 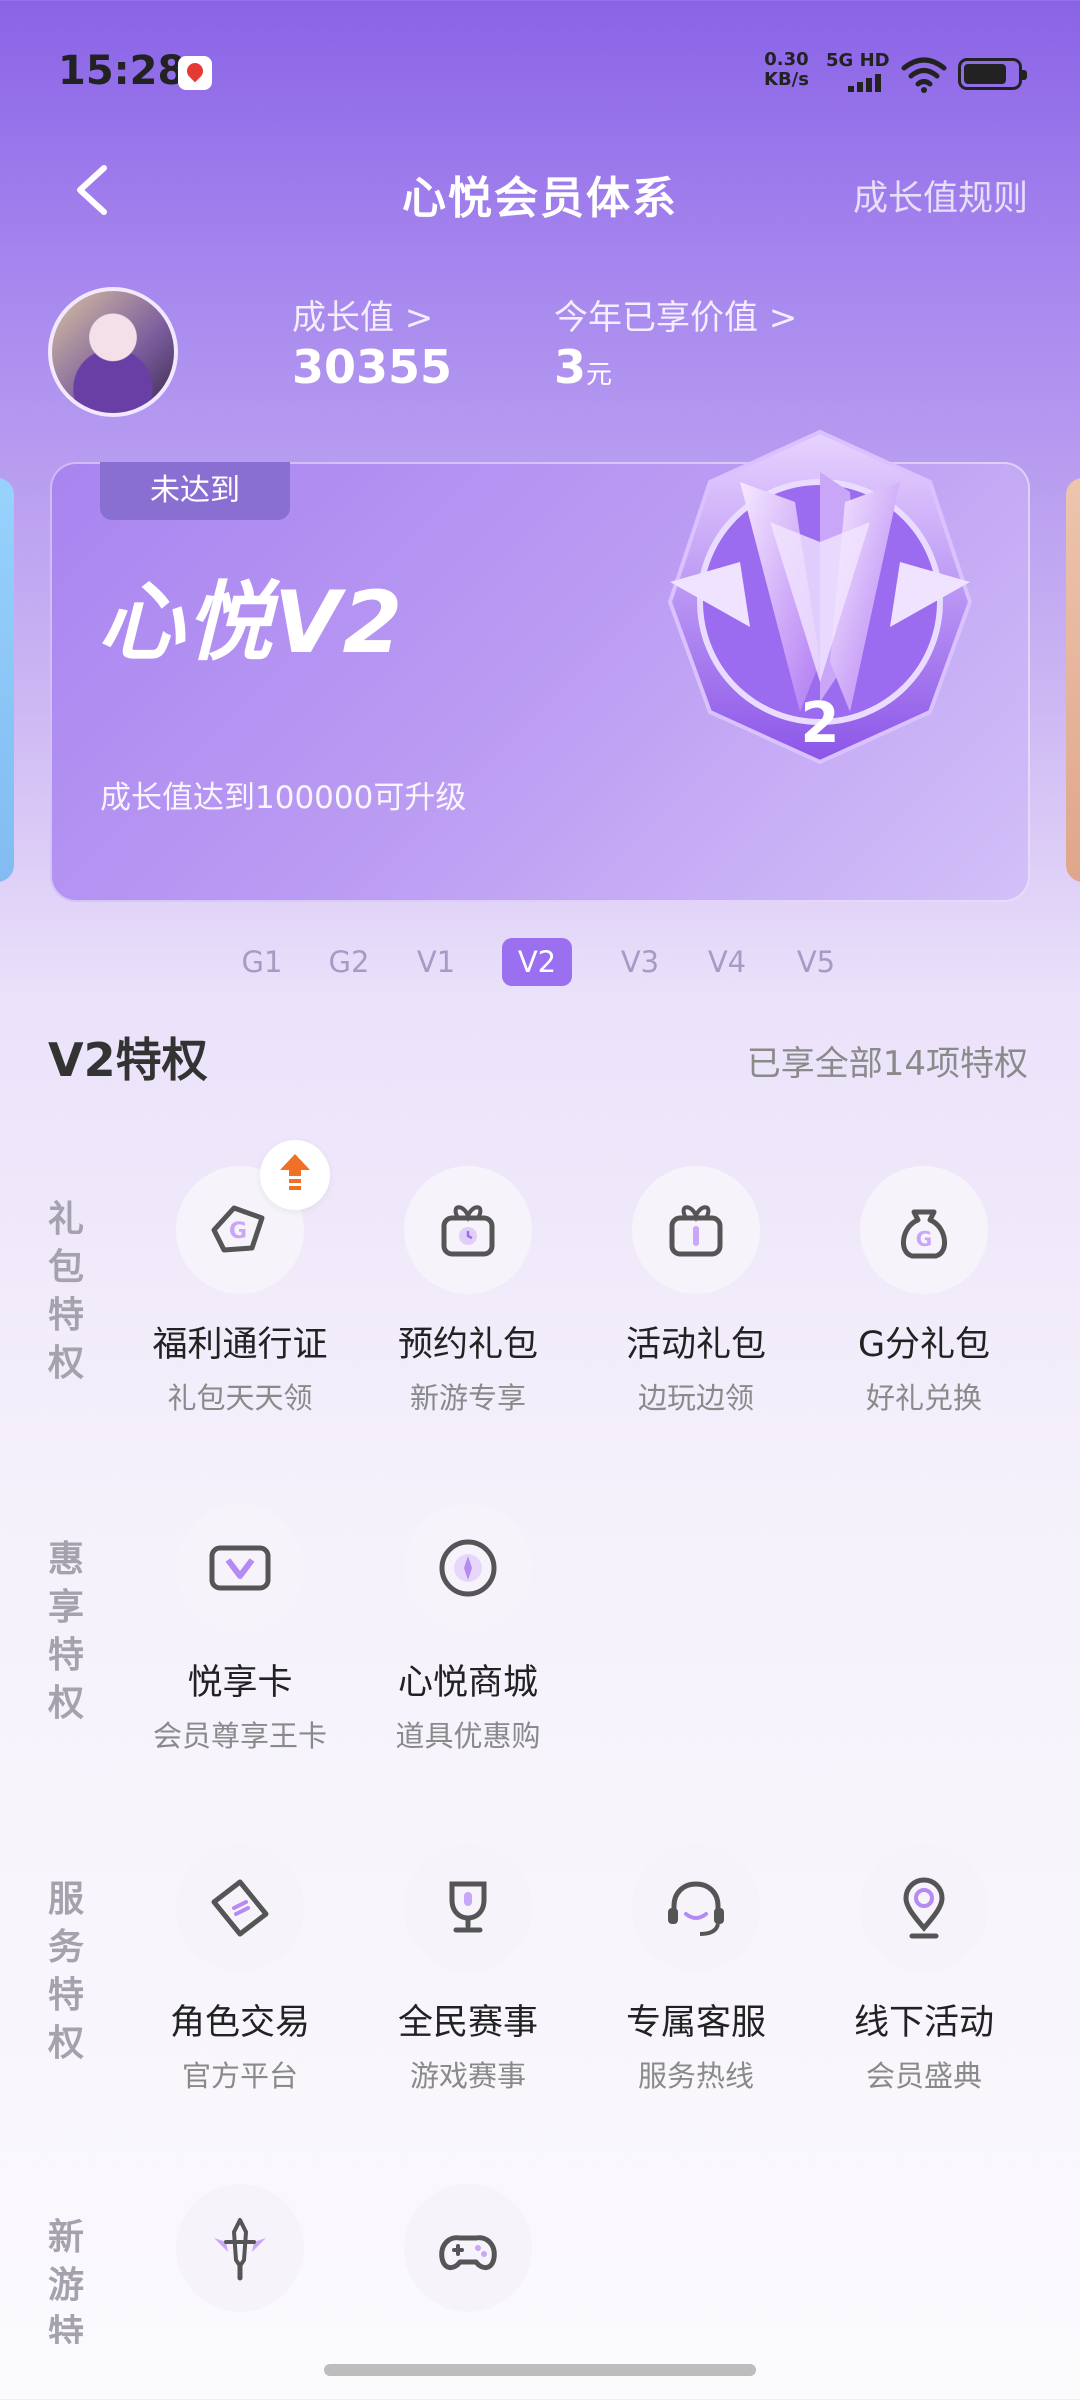 I want to click on privilege-name: 专属客服, so click(x=695, y=2023).